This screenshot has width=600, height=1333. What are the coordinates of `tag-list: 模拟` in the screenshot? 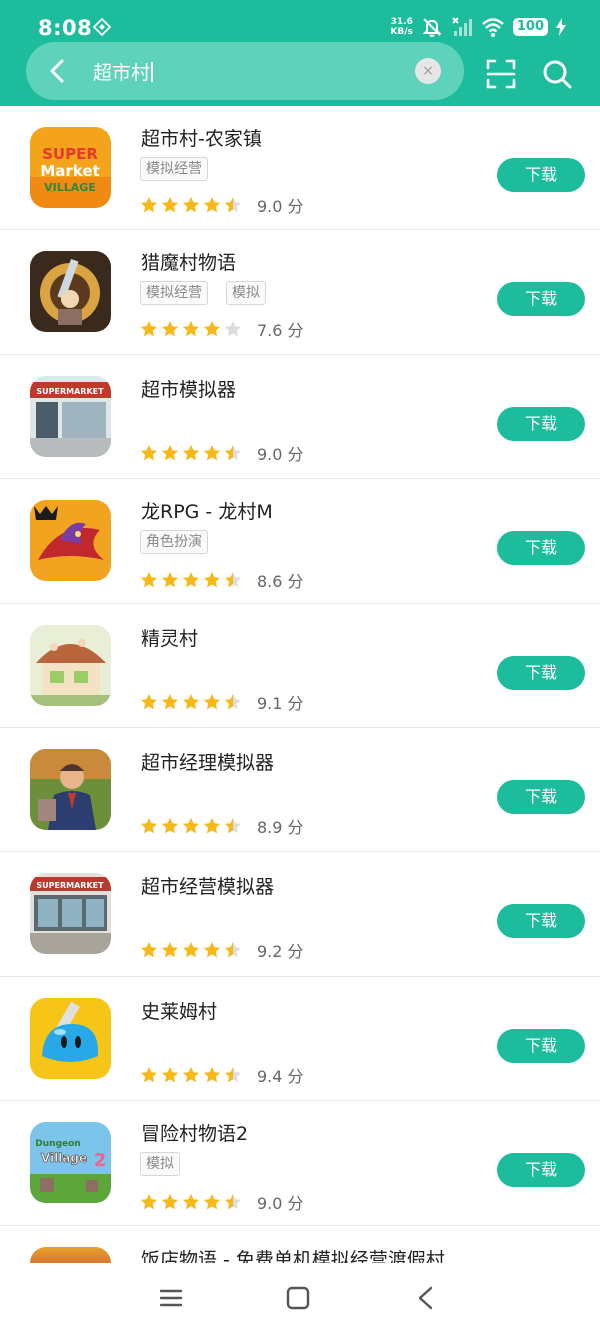 It's located at (160, 1164).